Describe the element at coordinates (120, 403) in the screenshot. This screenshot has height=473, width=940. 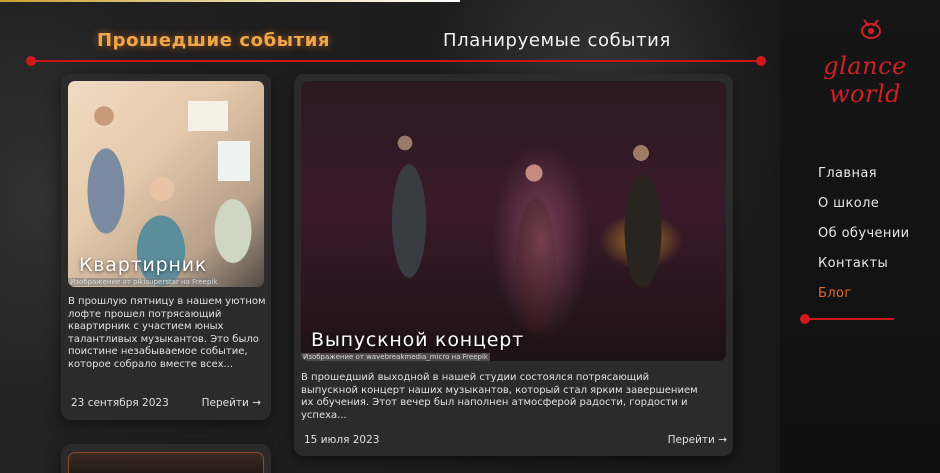
I see `event-date: 23 сентября 2023` at that location.